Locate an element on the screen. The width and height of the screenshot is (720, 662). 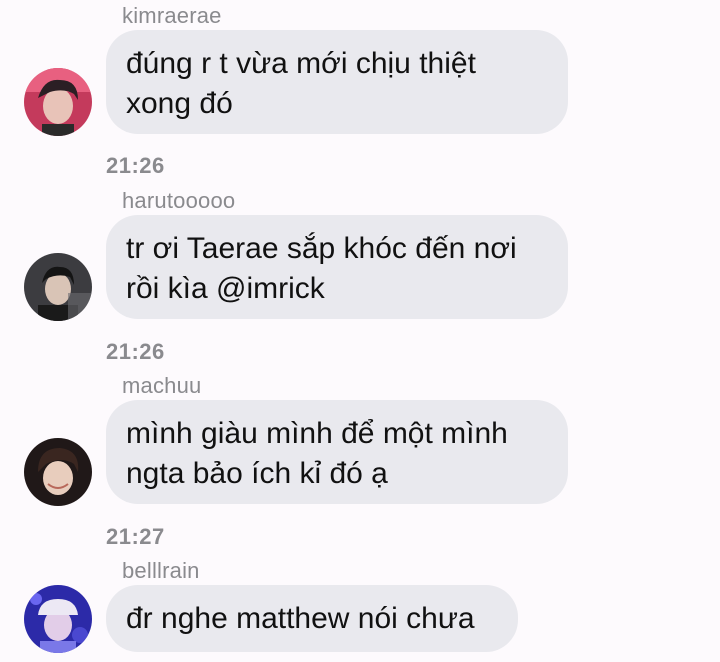
message-timestamp: 21:27 is located at coordinates (135, 536).